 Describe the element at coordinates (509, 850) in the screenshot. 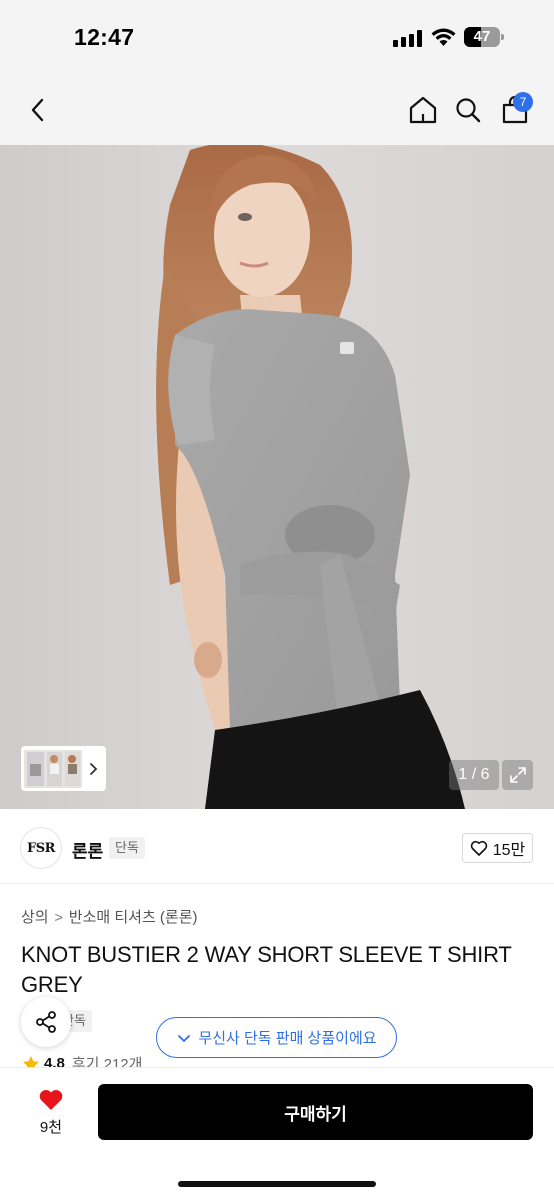

I see `brand-like-count: 15만` at that location.